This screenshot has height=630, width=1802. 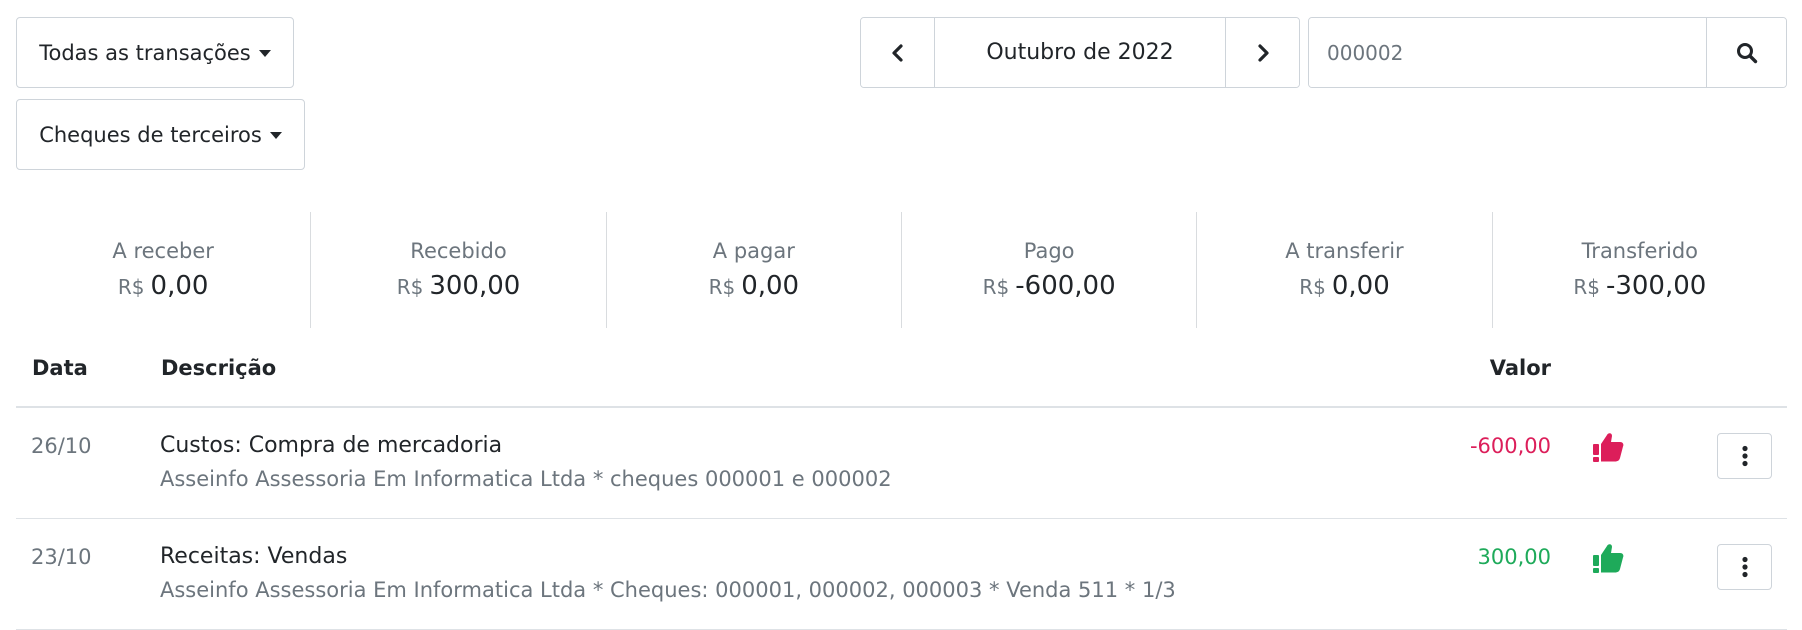 What do you see at coordinates (150, 134) in the screenshot?
I see `cheques-filter-label: Cheques de terceiros` at bounding box center [150, 134].